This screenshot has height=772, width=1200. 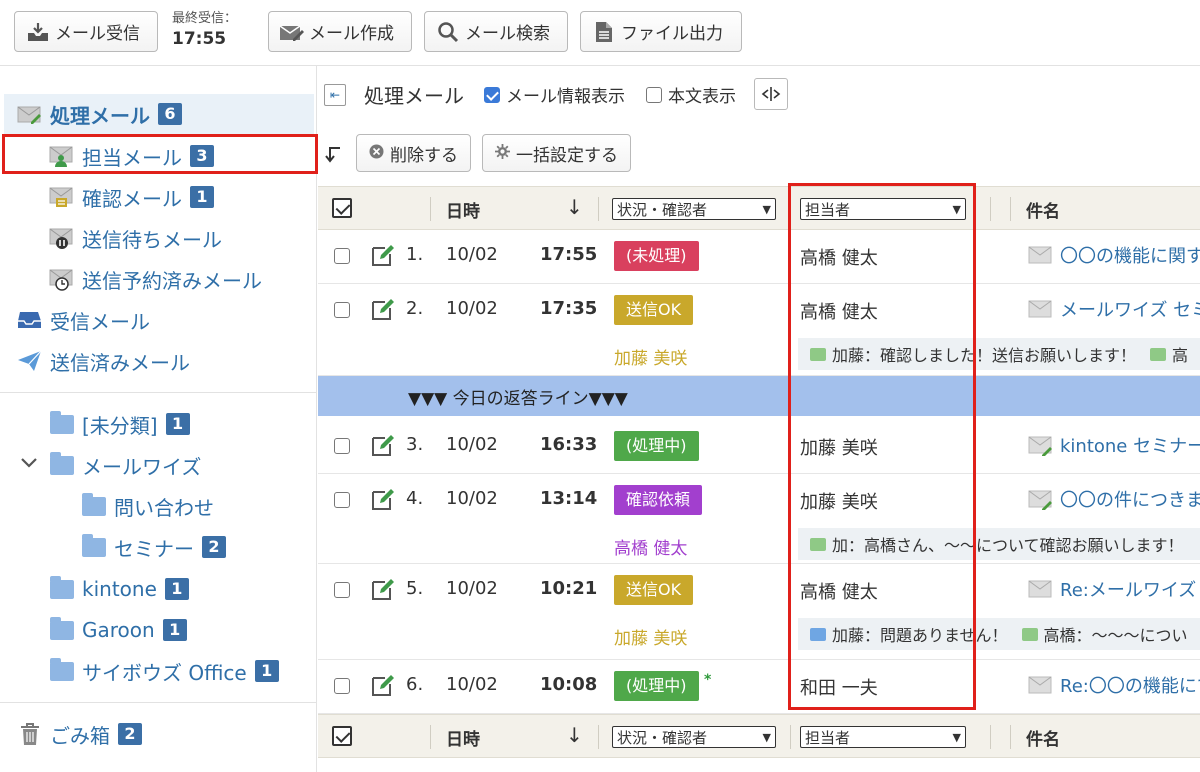 What do you see at coordinates (702, 97) in the screenshot?
I see `checkbox-label: 本文表示` at bounding box center [702, 97].